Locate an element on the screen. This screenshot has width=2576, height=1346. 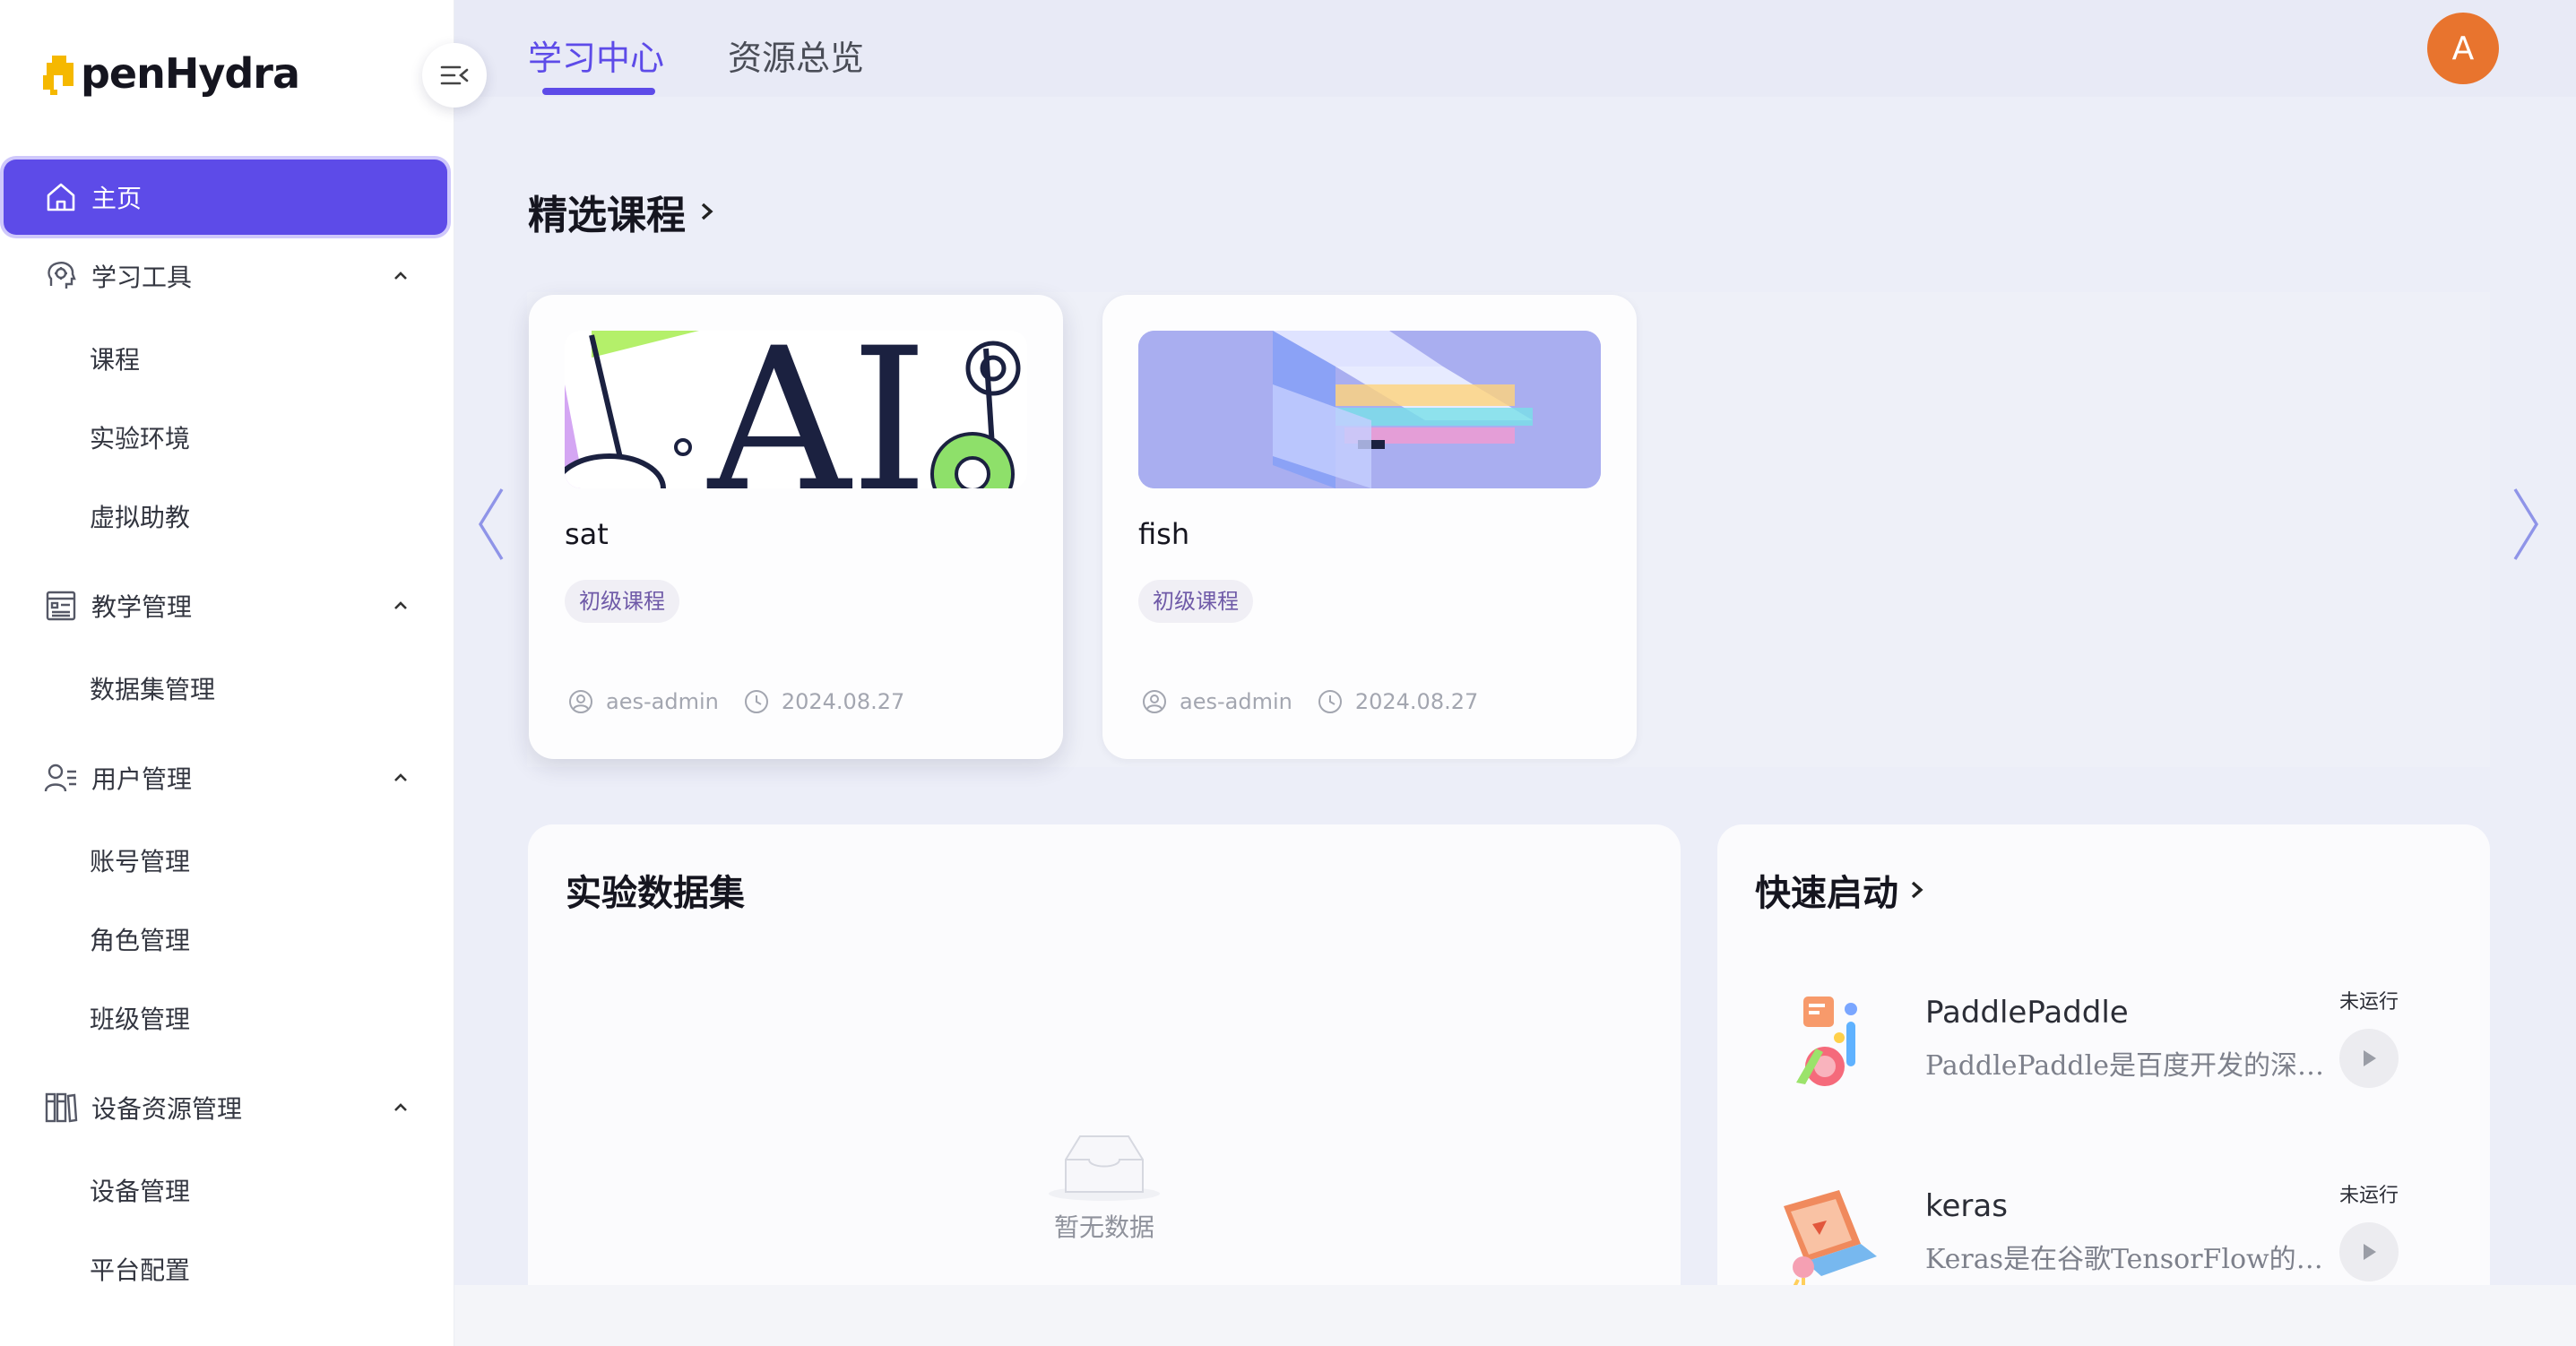
home-icon is located at coordinates (61, 197).